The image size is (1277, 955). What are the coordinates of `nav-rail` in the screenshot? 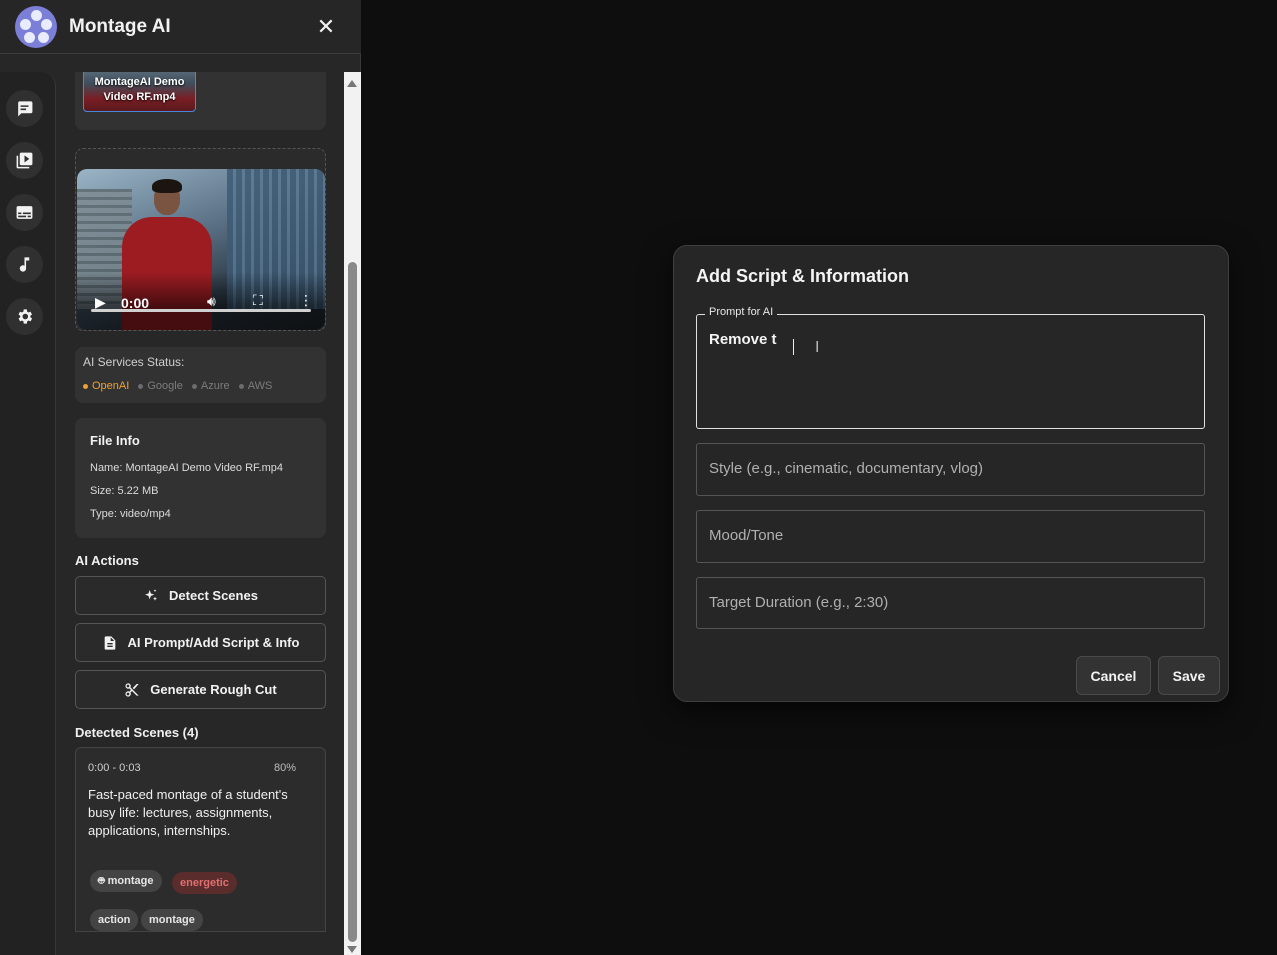 It's located at (28, 513).